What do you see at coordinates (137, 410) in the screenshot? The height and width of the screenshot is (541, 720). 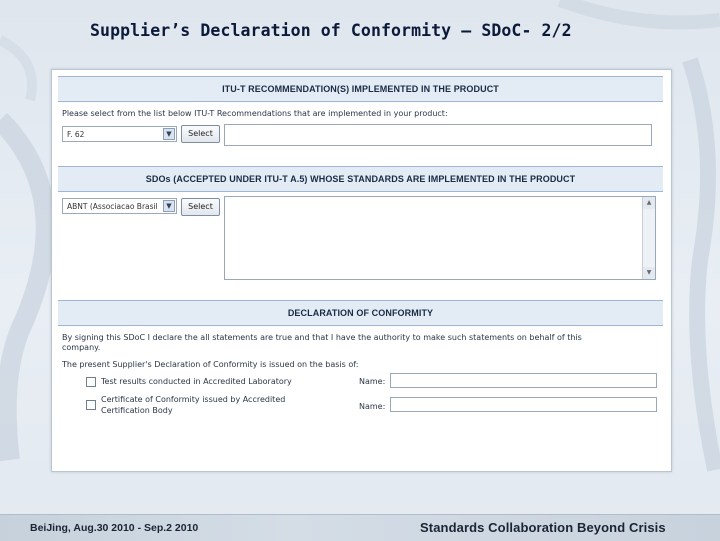 I see `certificate-label-line2: Certification Body` at bounding box center [137, 410].